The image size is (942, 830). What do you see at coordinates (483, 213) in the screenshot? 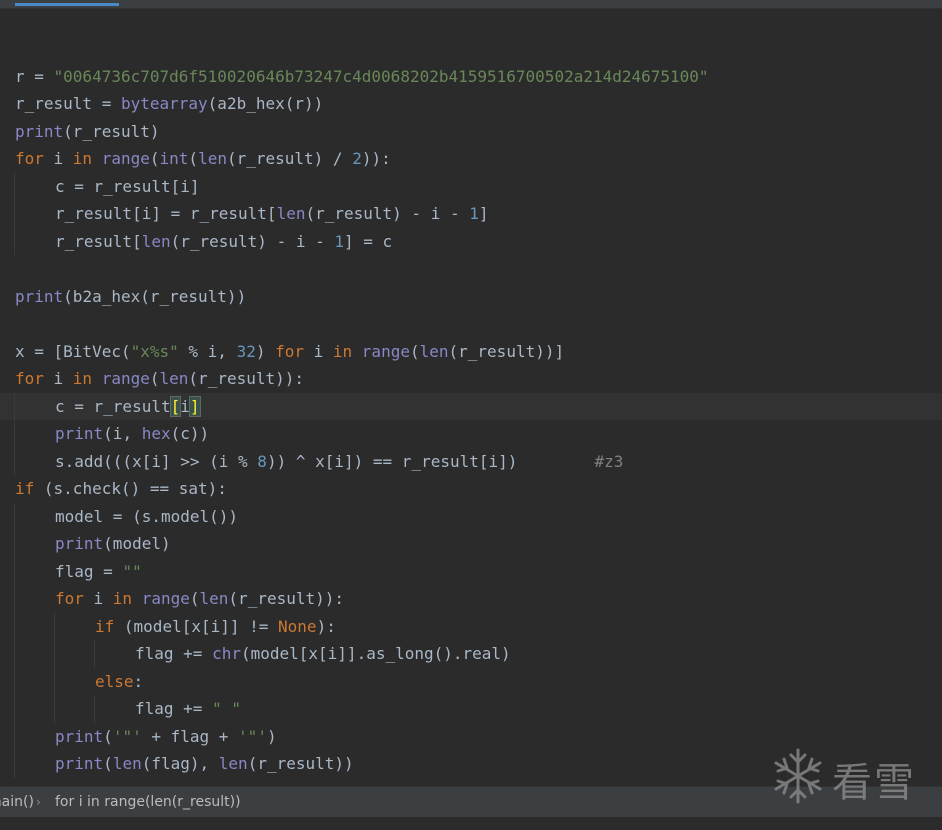
I see `code-token: ]` at bounding box center [483, 213].